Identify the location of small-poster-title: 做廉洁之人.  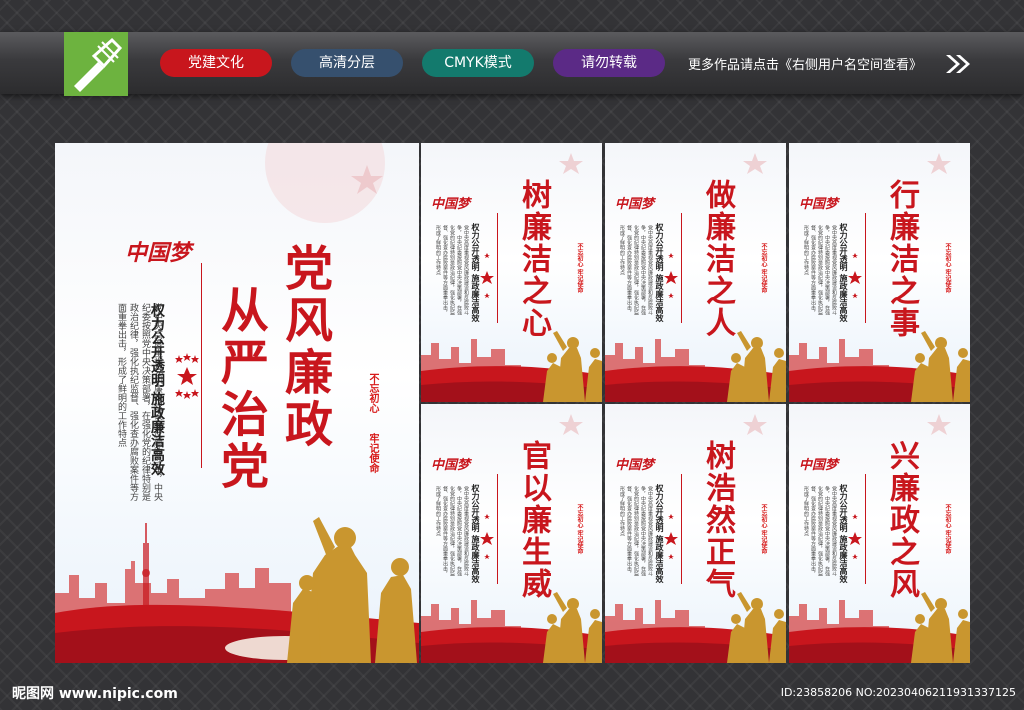
(717, 259).